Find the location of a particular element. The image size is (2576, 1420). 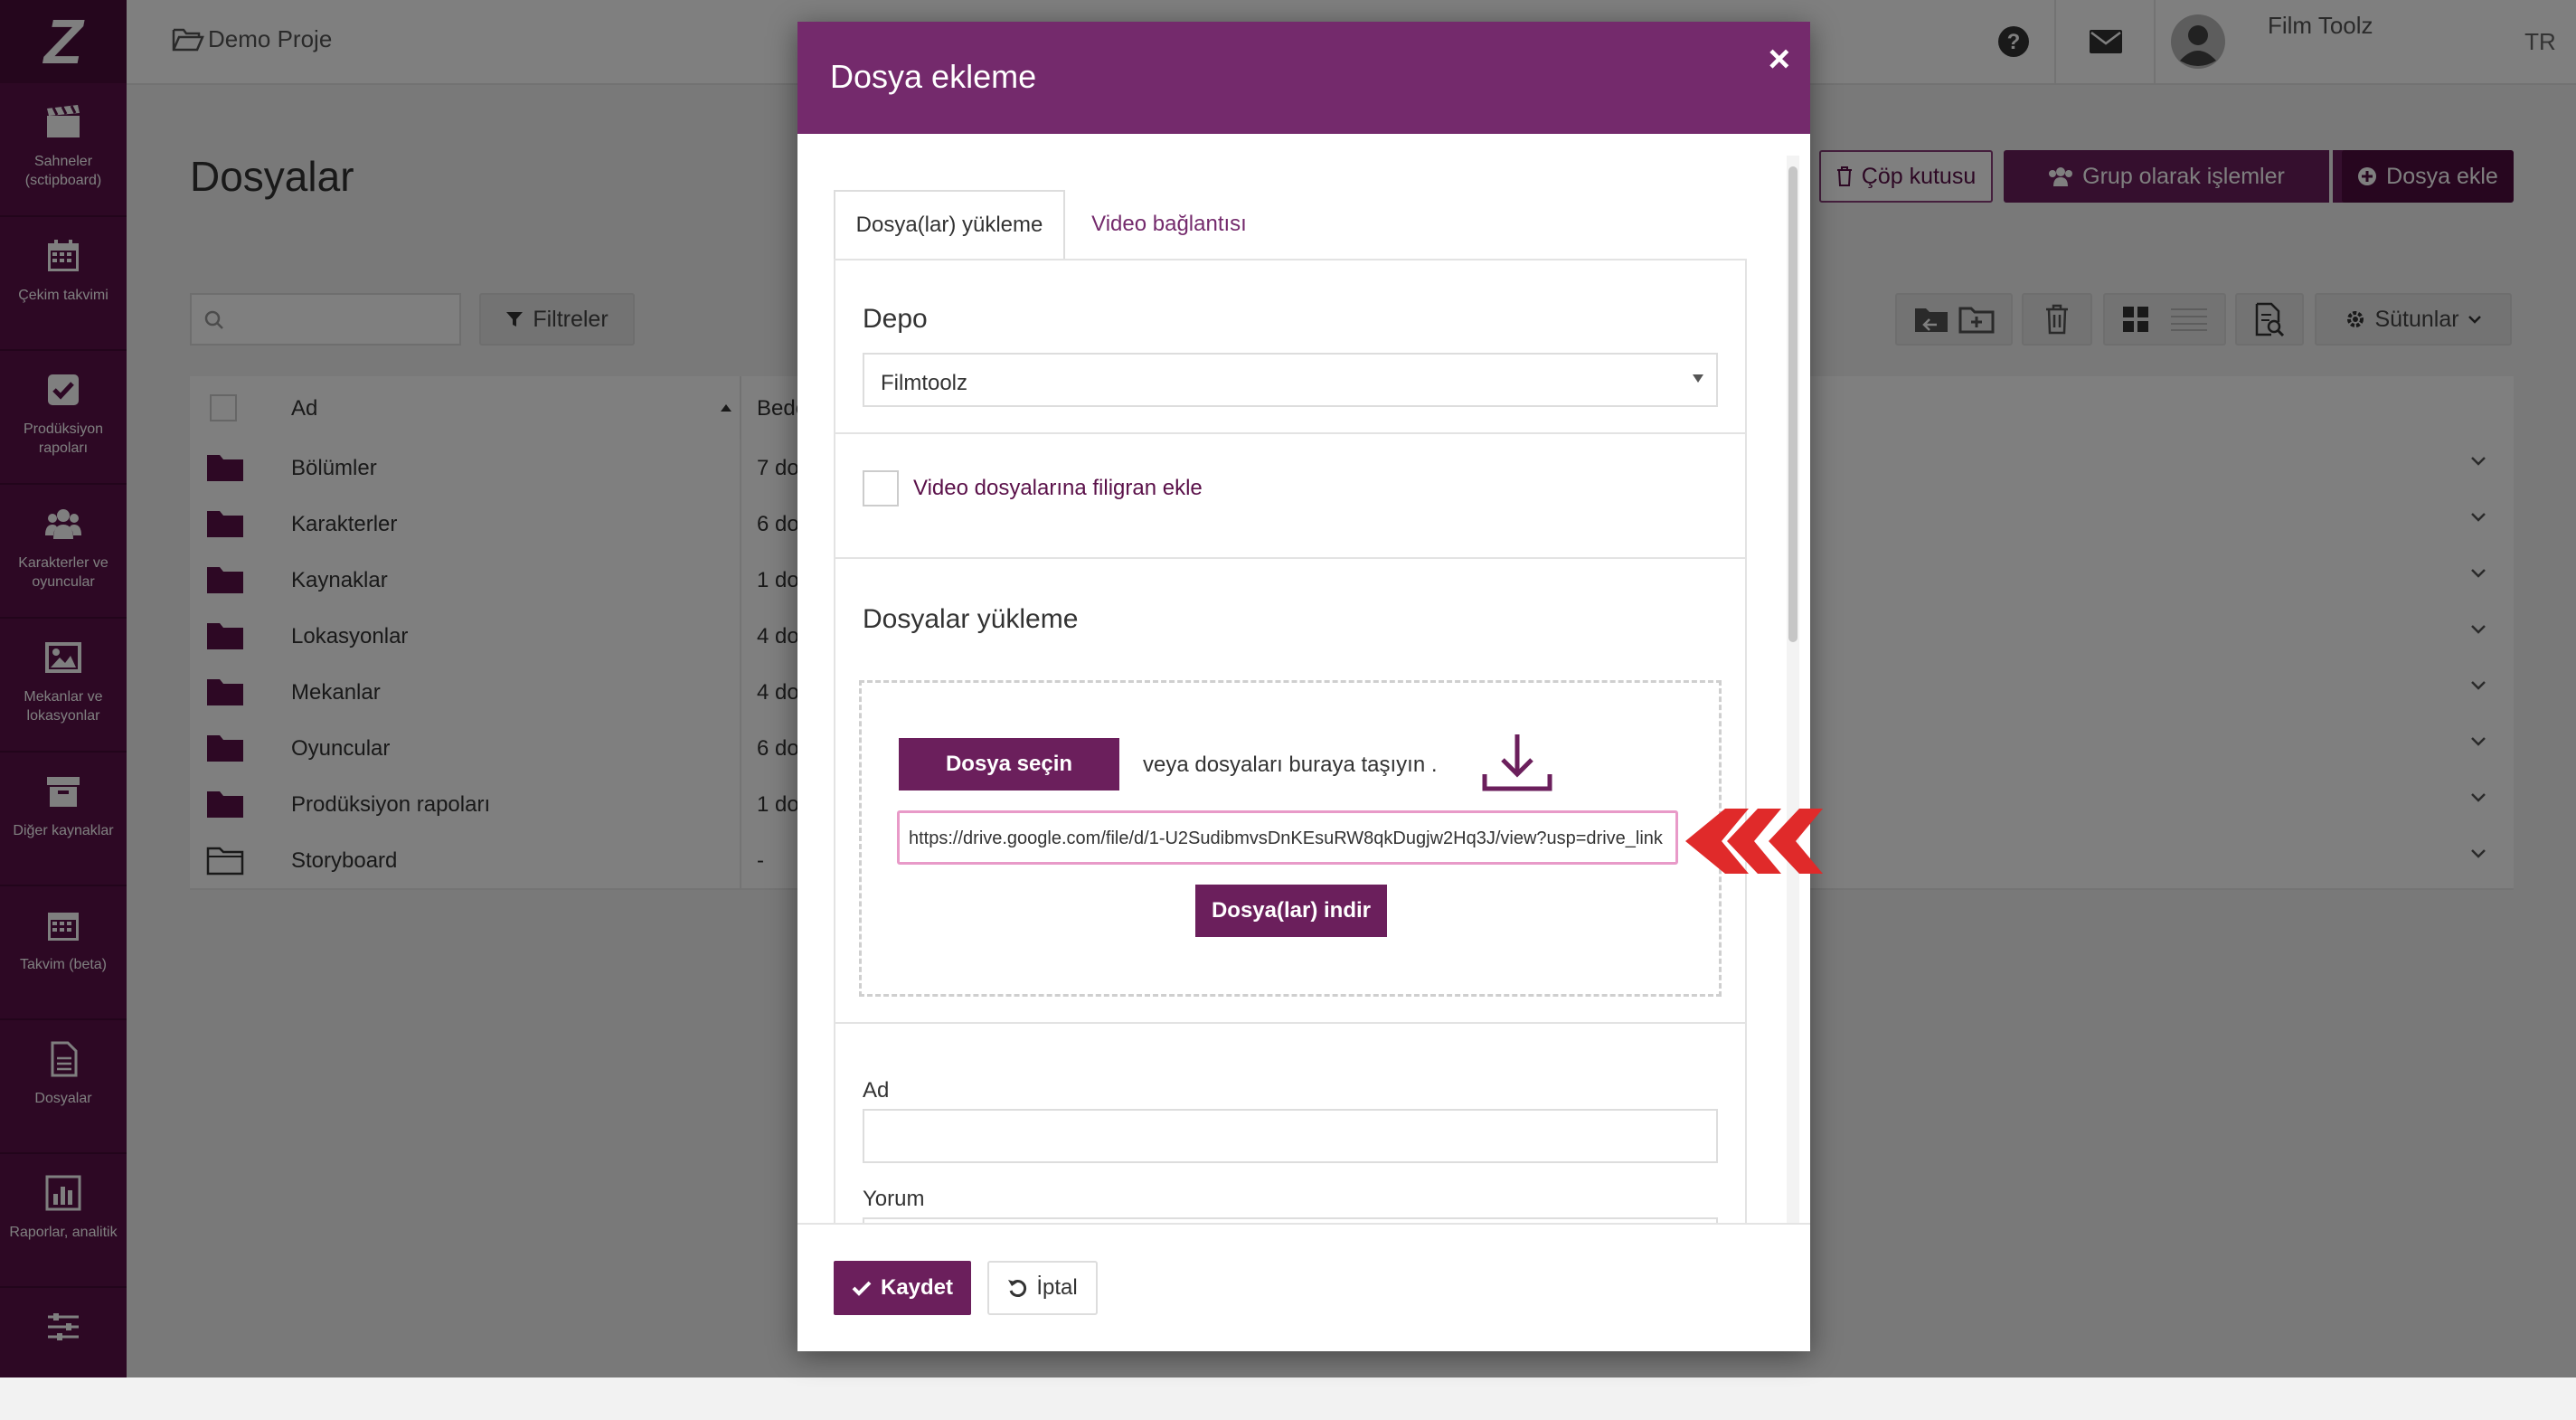

name-input is located at coordinates (1290, 1136).